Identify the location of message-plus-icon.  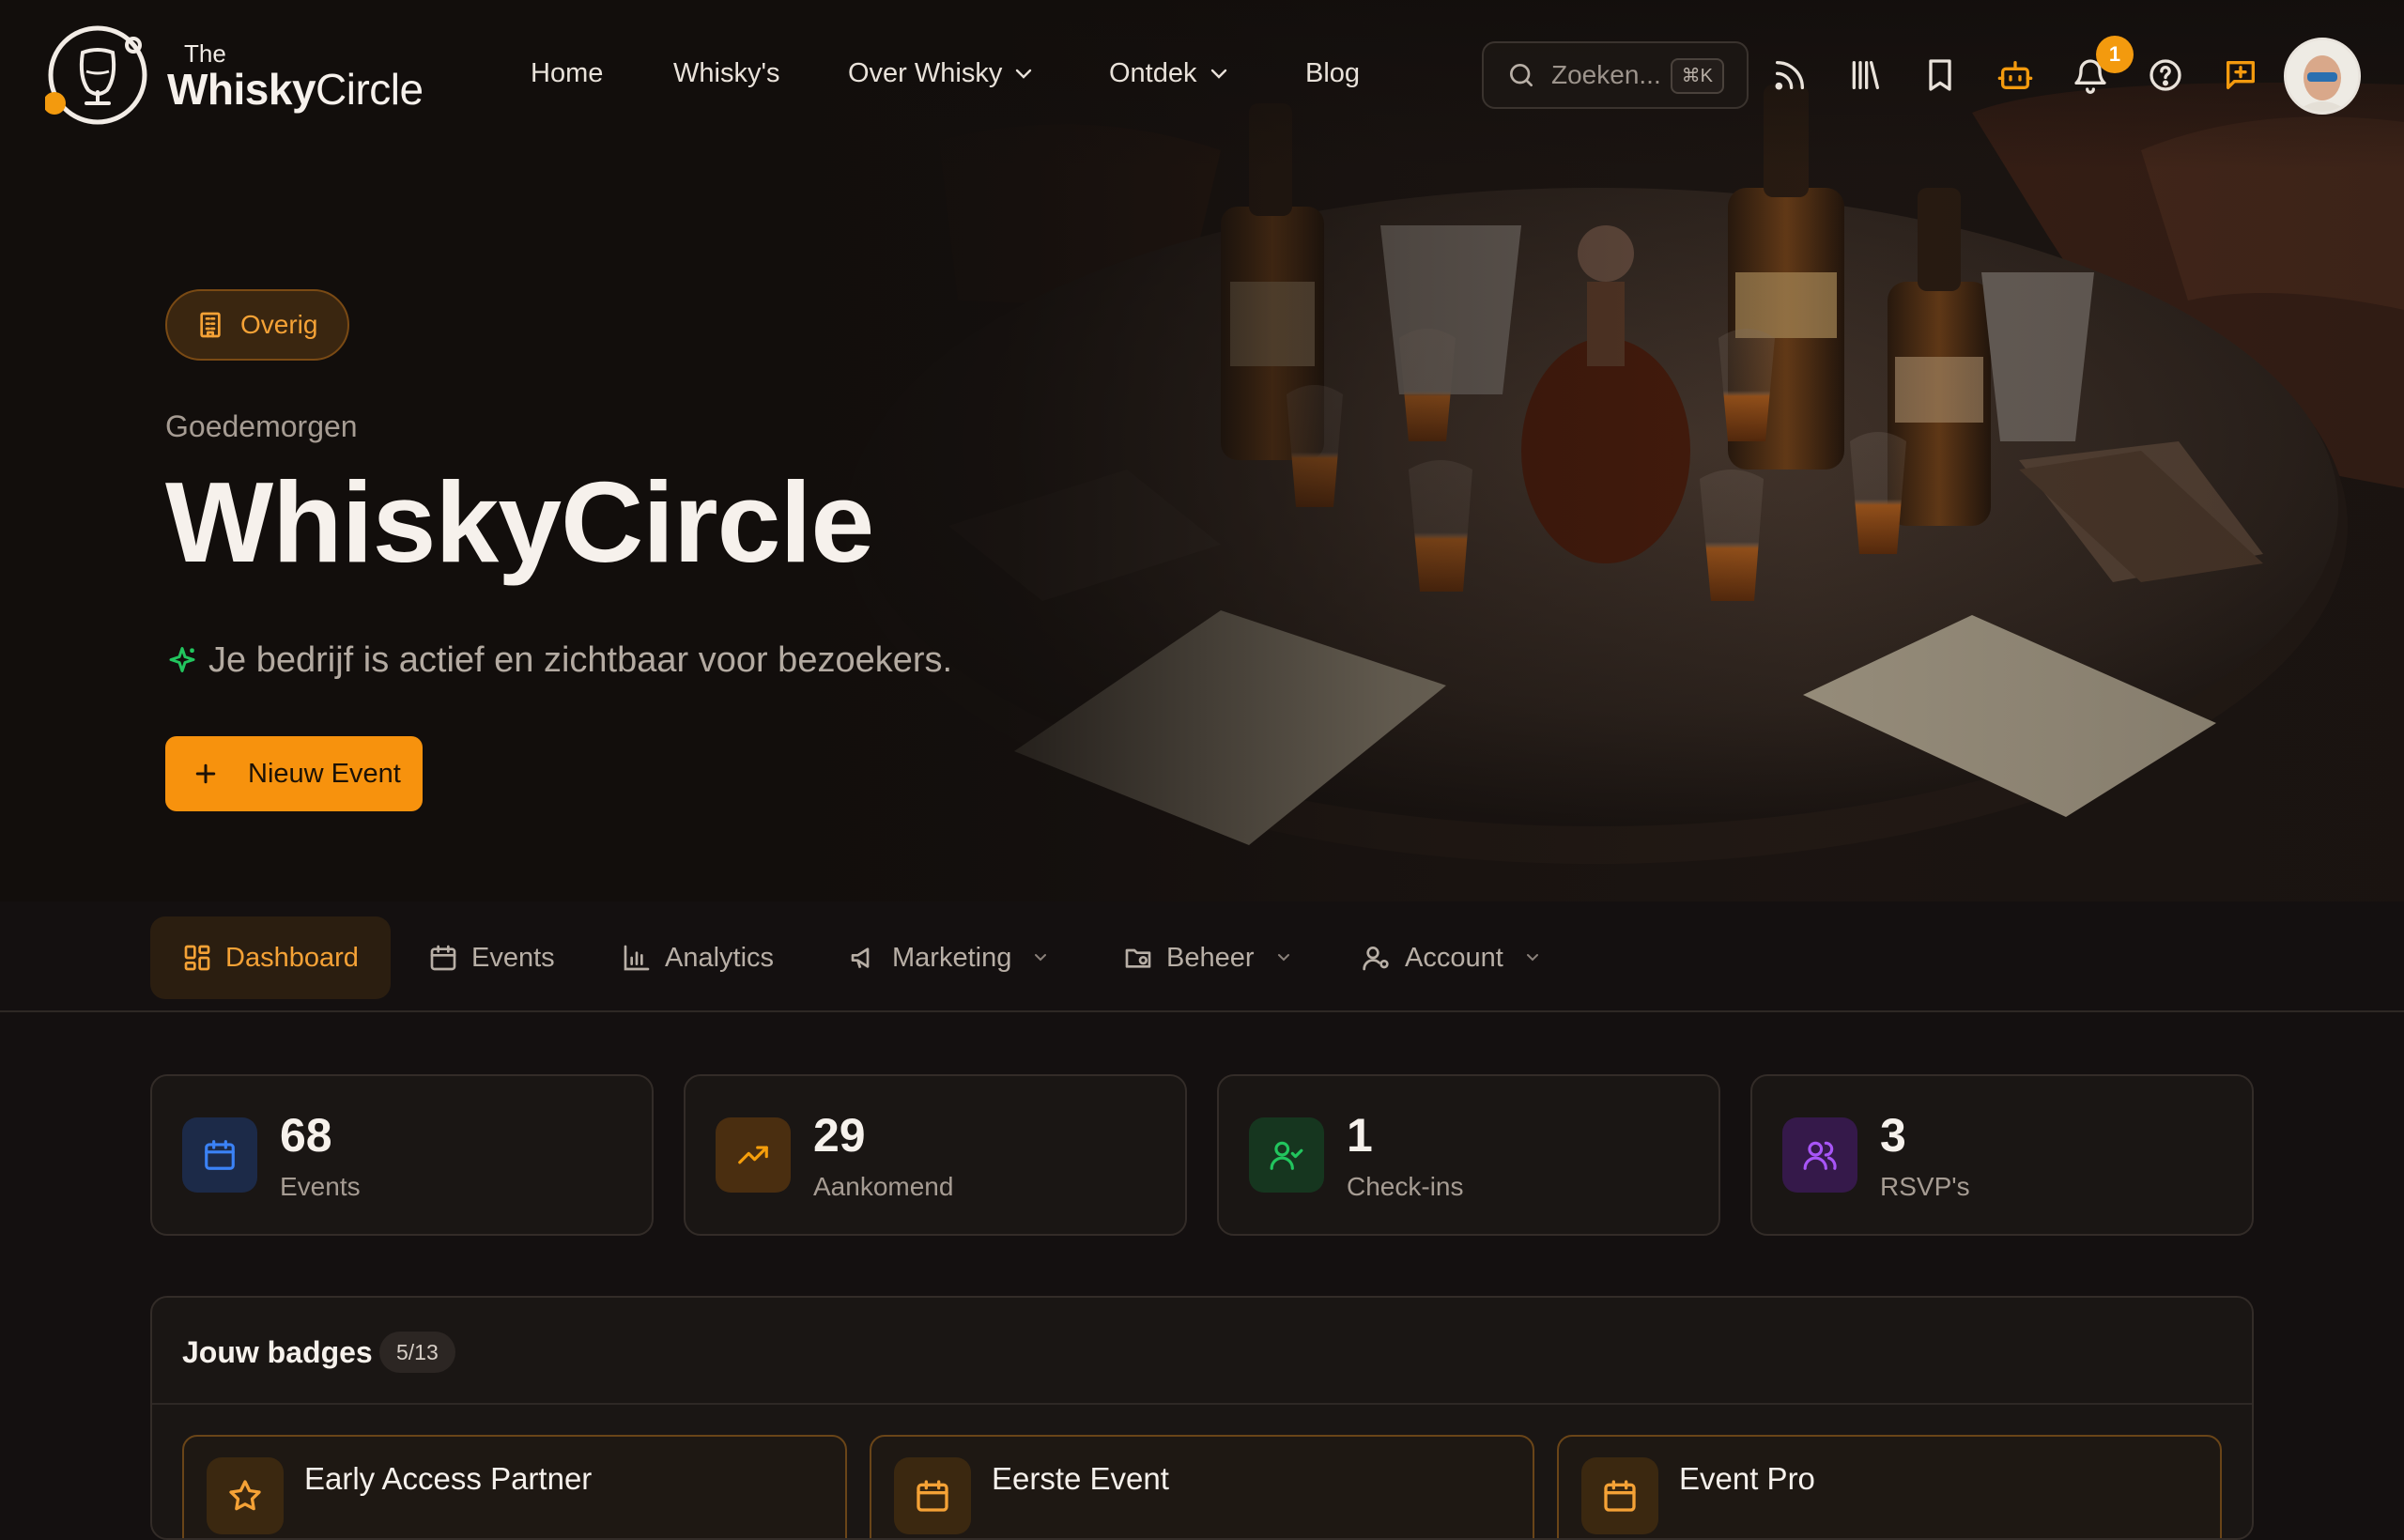
(2240, 75).